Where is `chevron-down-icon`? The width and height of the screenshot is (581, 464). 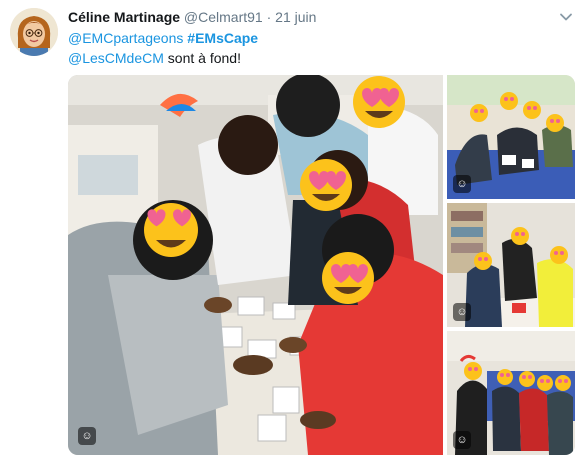 chevron-down-icon is located at coordinates (566, 17).